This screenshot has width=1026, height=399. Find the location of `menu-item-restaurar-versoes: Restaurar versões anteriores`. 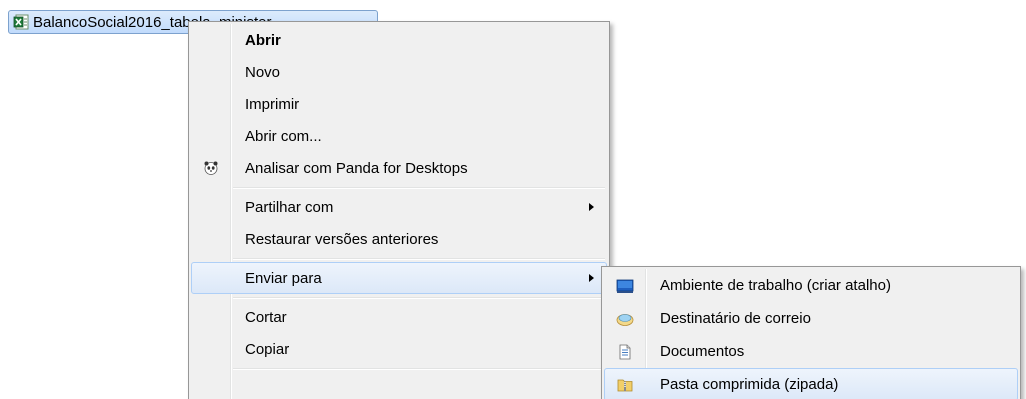

menu-item-restaurar-versoes: Restaurar versões anteriores is located at coordinates (399, 239).